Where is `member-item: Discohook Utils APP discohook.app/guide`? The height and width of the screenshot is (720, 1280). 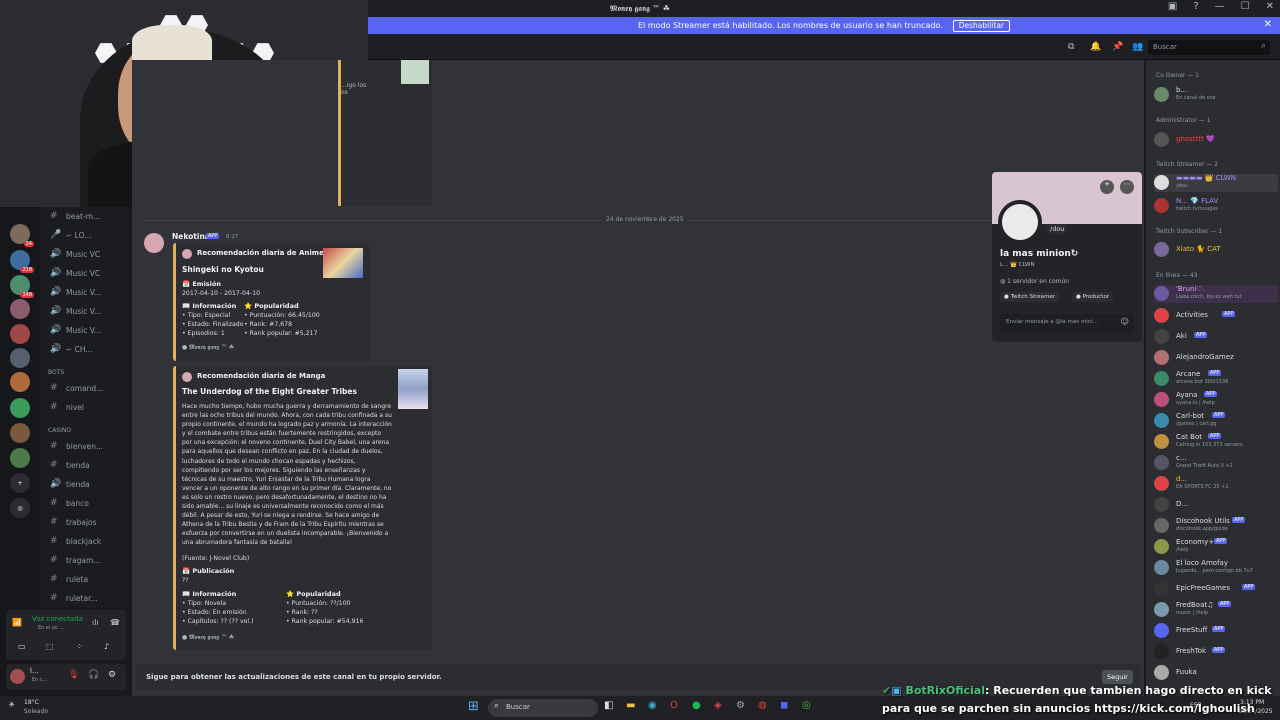
member-item: Discohook Utils APP discohook.app/guide is located at coordinates (1216, 526).